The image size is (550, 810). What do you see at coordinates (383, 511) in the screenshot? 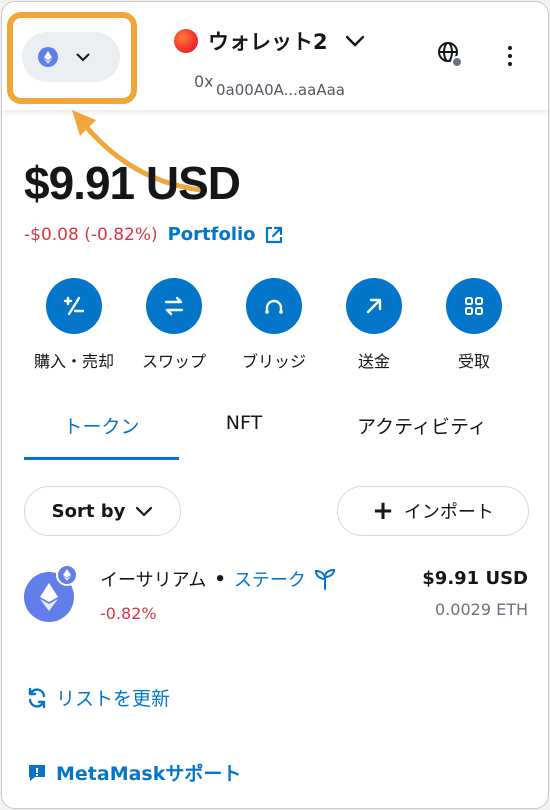
I see `plus-icon: +` at bounding box center [383, 511].